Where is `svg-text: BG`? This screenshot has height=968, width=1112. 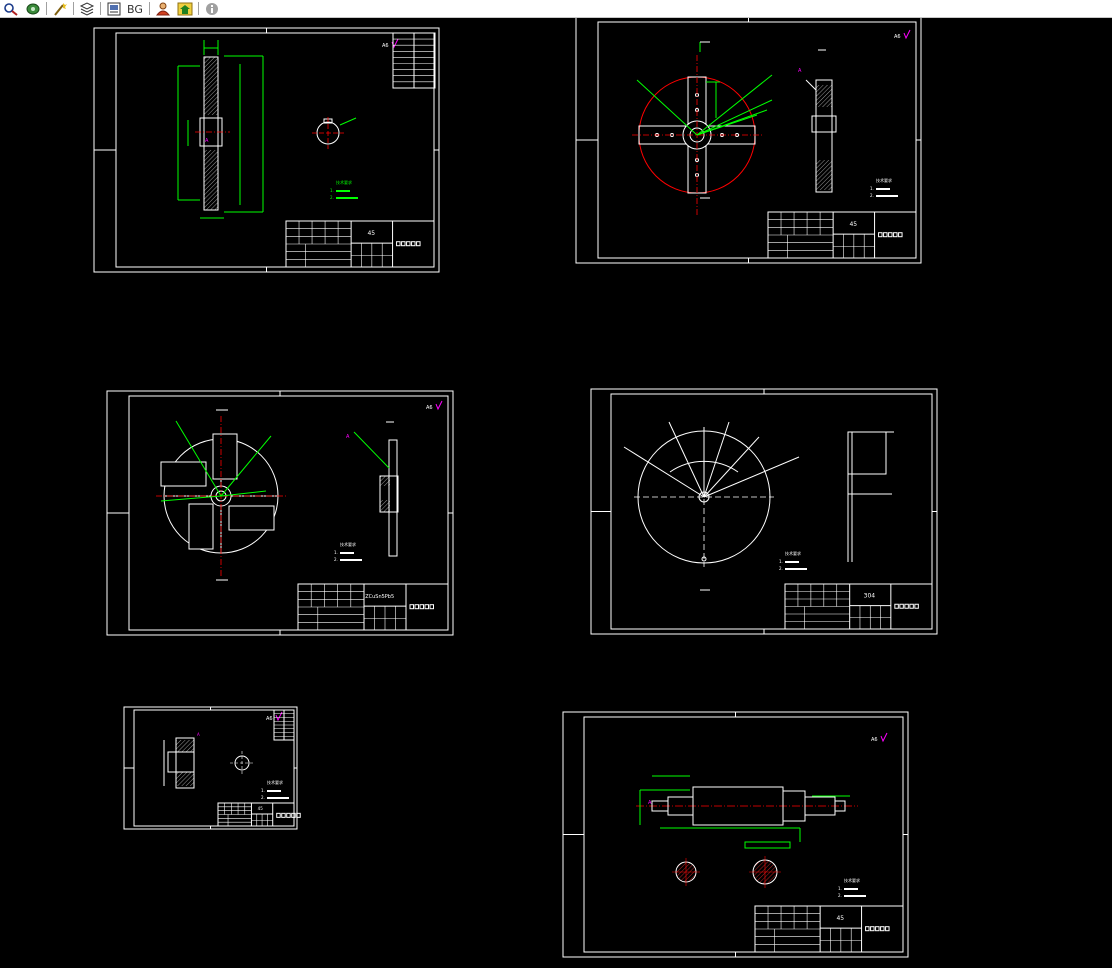 svg-text: BG is located at coordinates (135, 9).